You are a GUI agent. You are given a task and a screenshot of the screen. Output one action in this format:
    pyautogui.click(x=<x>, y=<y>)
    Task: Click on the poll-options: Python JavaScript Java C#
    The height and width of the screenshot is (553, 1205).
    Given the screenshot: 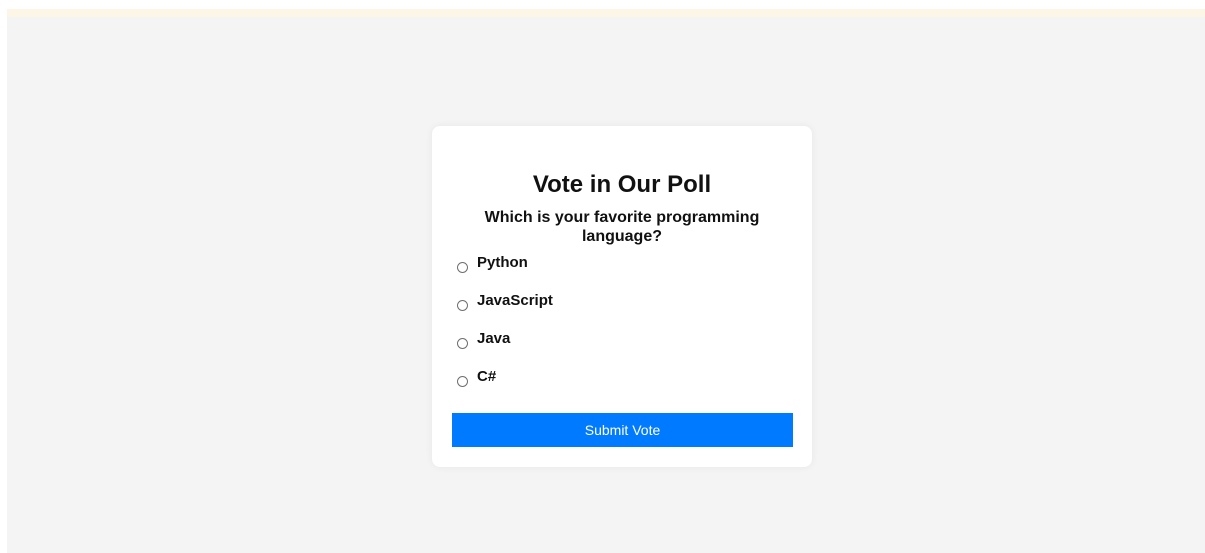 What is the action you would take?
    pyautogui.click(x=621, y=328)
    